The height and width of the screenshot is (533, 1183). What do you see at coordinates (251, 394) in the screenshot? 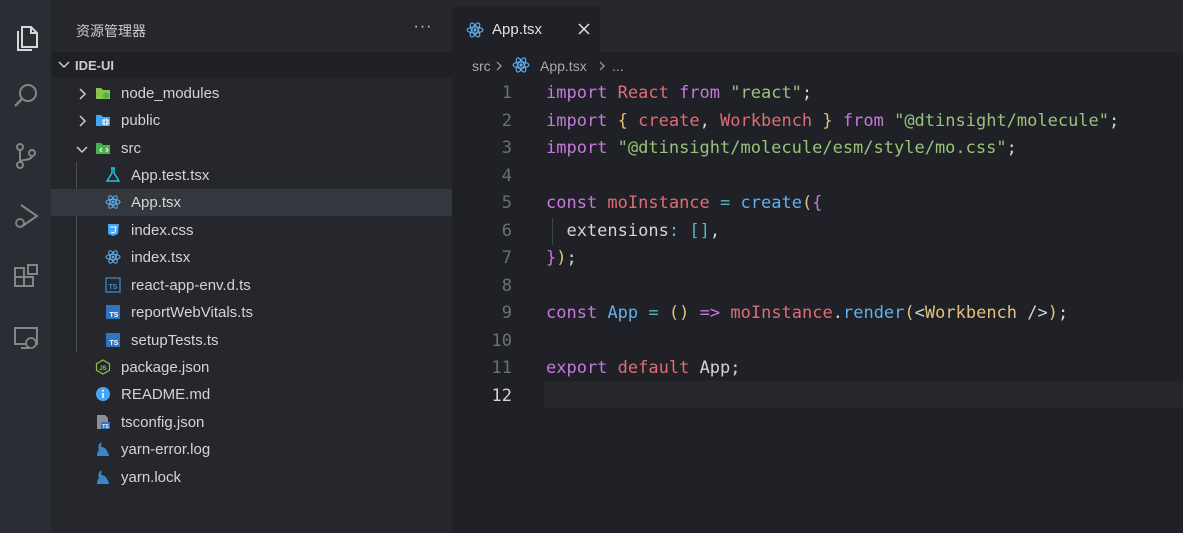
I see `tree-item-readme: README.md` at bounding box center [251, 394].